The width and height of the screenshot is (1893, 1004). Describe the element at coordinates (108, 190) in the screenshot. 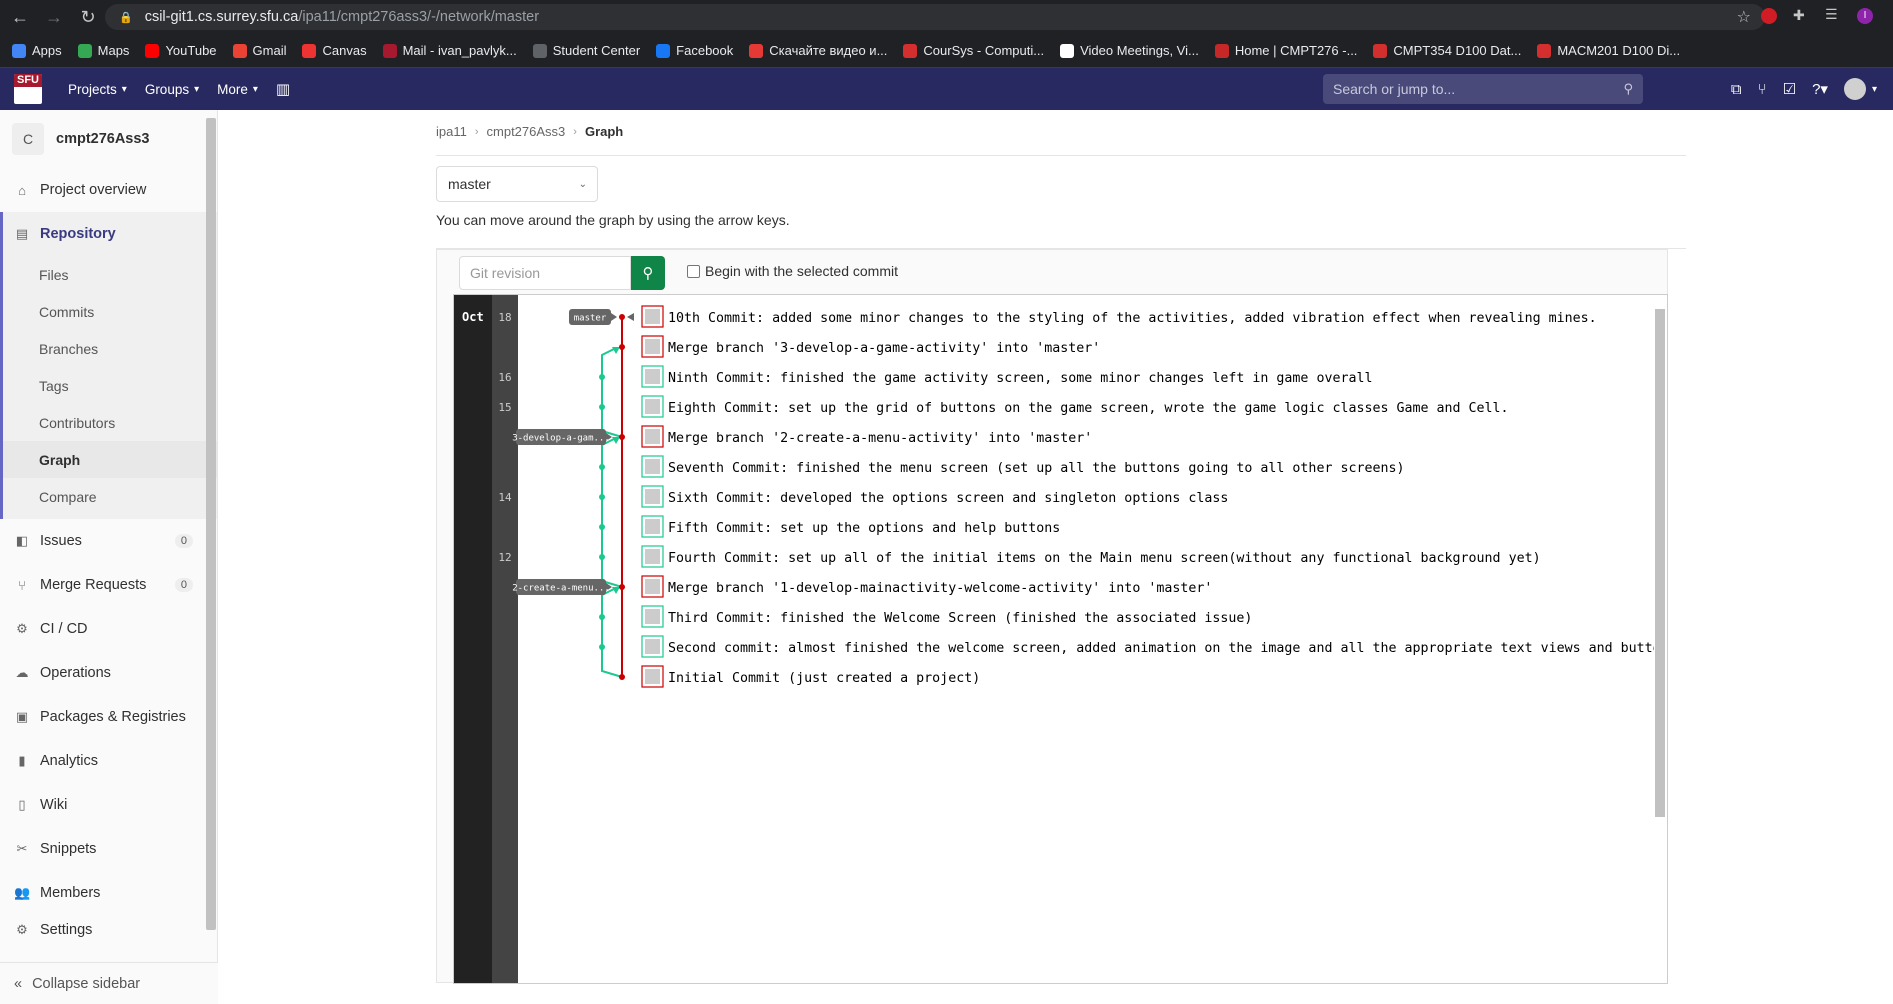

I see `sidebar-item-overview: ⌂ Project overview` at that location.